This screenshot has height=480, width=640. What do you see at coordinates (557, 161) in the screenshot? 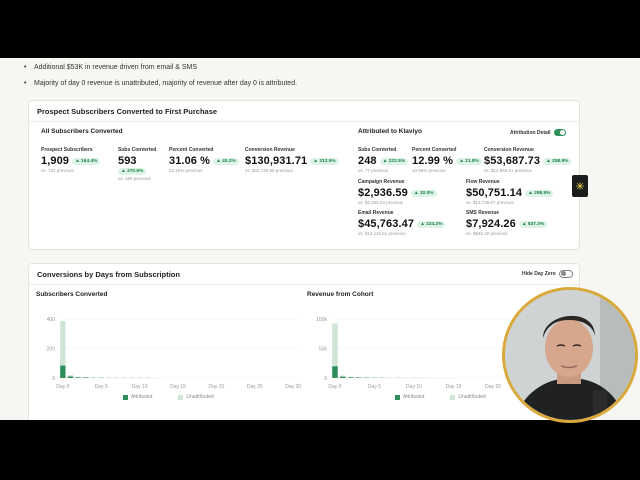
I see `change-badge: ▲ 258.9%` at bounding box center [557, 161].